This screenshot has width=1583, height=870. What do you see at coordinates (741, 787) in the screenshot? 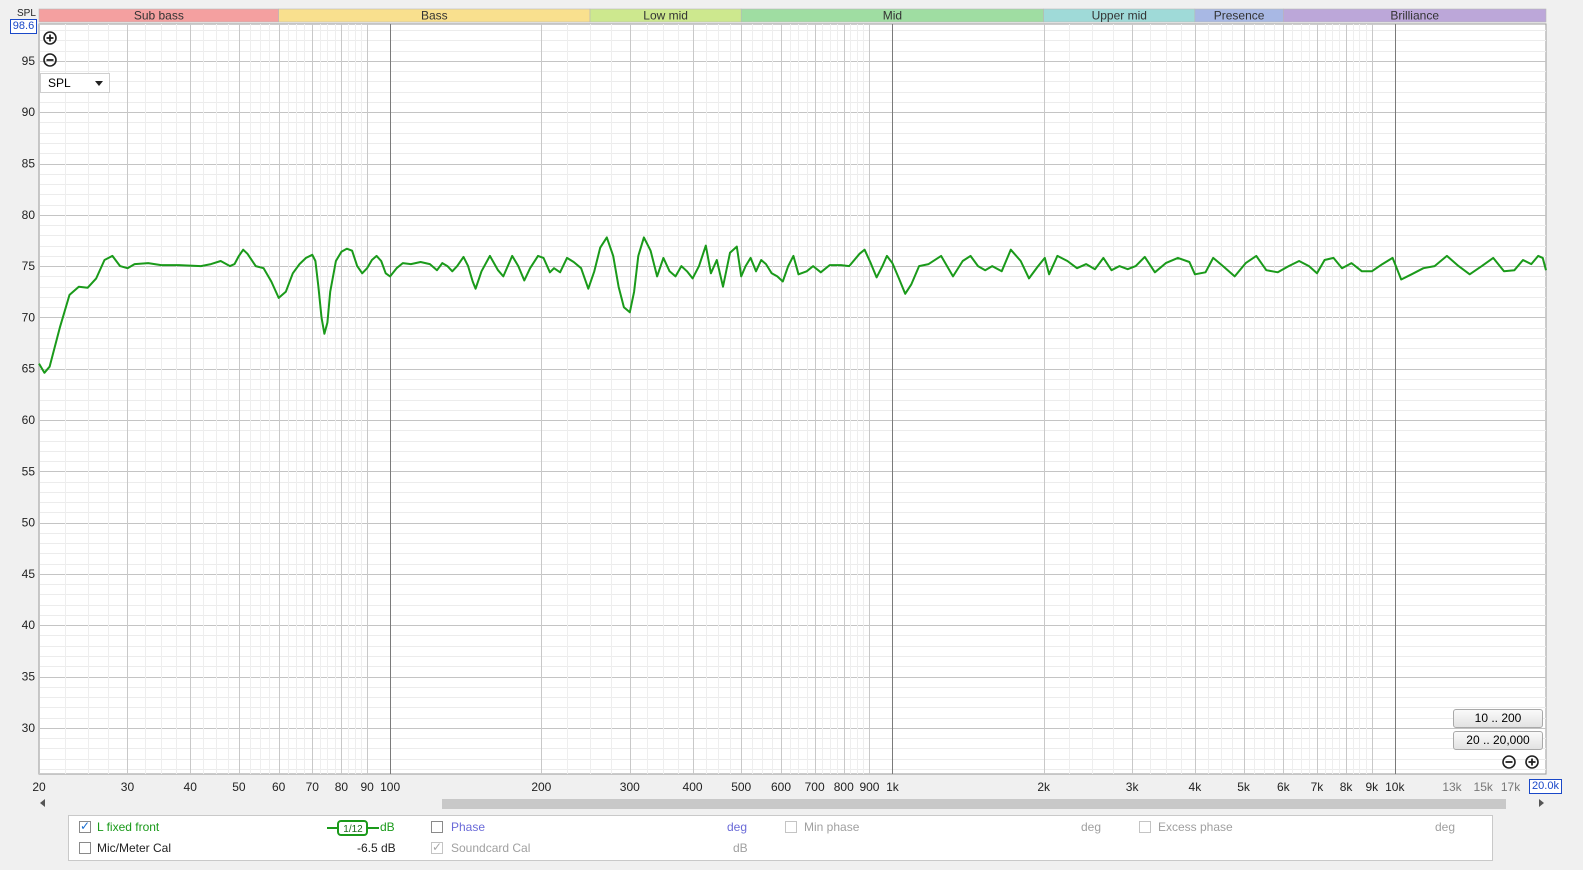
I see `x-tick-label: 500` at bounding box center [741, 787].